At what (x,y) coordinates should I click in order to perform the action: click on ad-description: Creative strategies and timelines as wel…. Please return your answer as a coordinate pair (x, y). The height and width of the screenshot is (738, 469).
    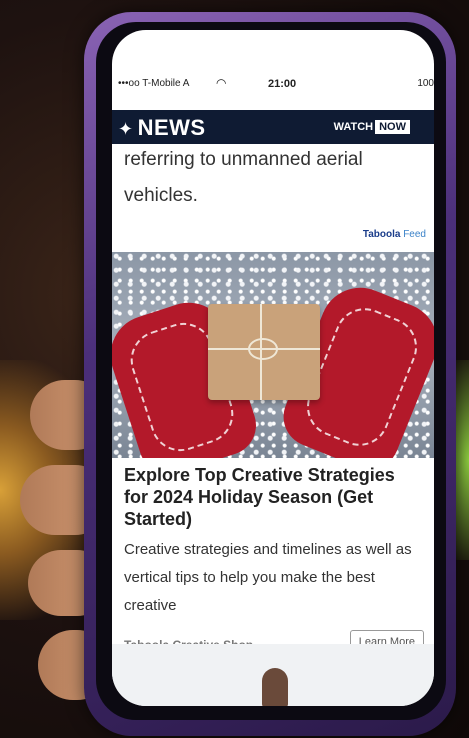
    Looking at the image, I should click on (268, 577).